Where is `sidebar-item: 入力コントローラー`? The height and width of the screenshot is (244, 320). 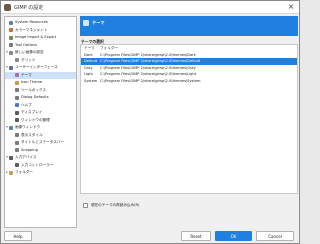
sidebar-item: 入力コントローラー is located at coordinates (40, 165).